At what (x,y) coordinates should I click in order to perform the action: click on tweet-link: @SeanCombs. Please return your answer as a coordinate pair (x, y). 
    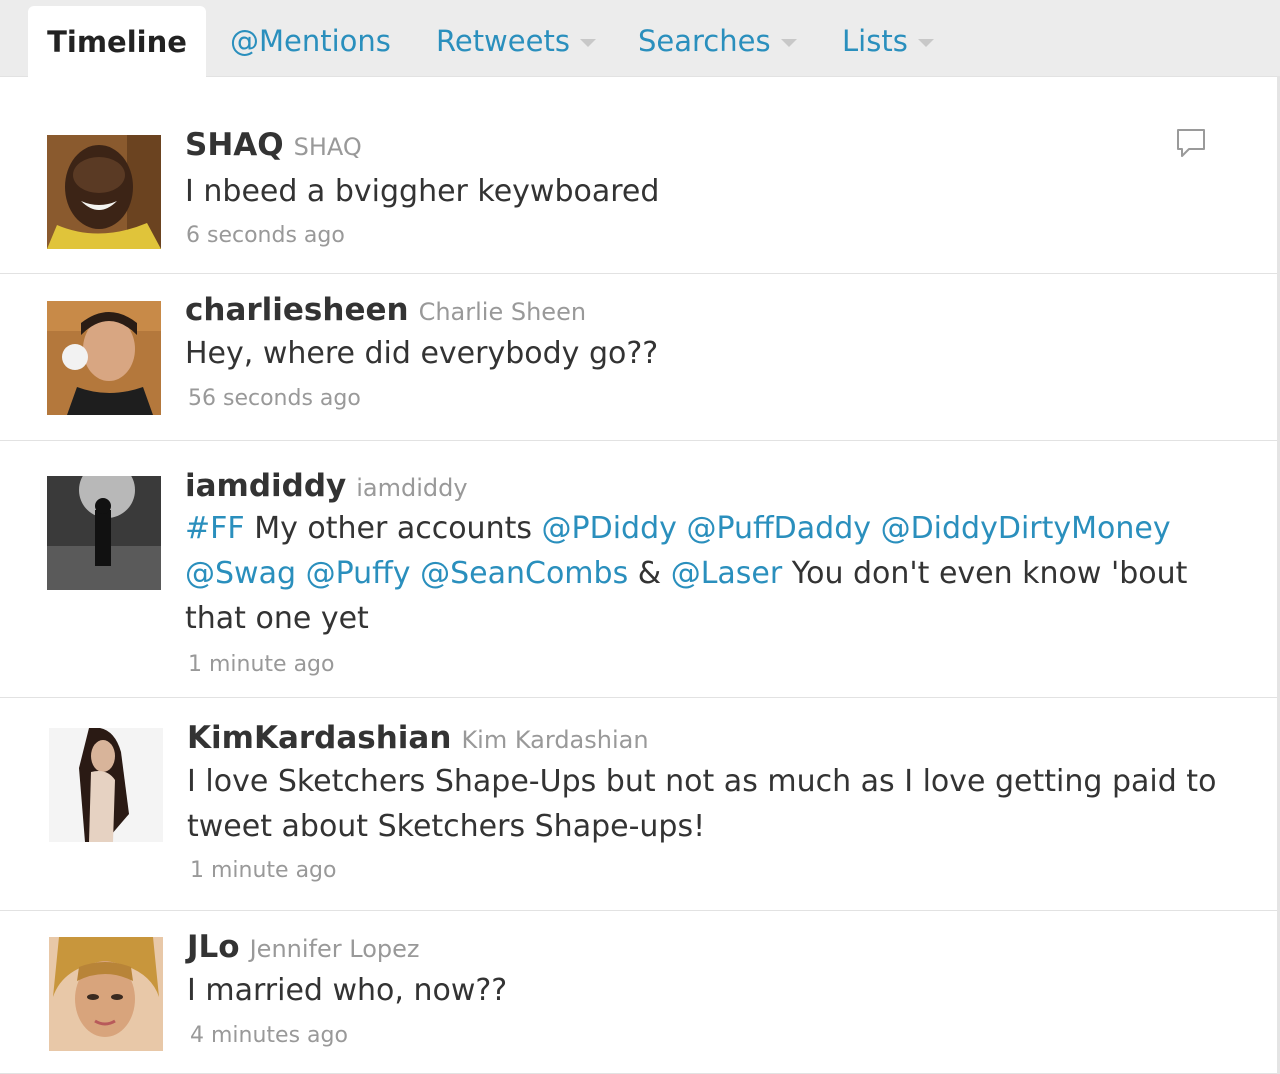
    Looking at the image, I should click on (524, 573).